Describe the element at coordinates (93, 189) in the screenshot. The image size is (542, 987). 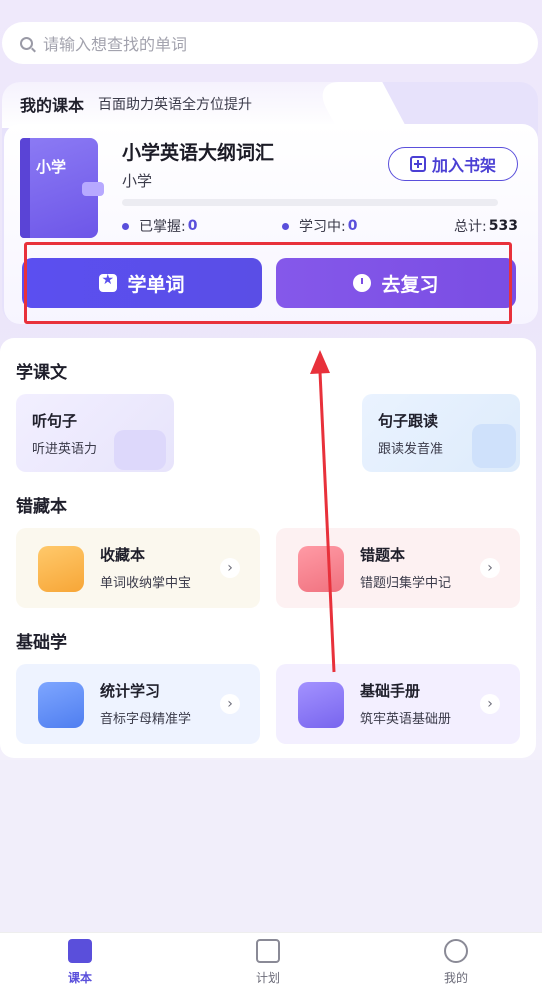
I see `book-clasp` at that location.